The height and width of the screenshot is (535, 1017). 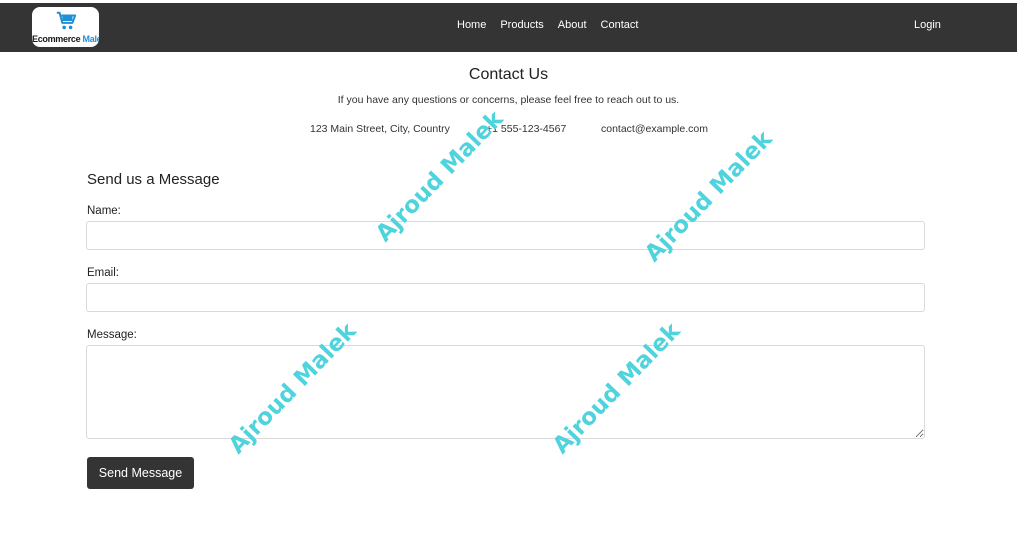 What do you see at coordinates (140, 473) in the screenshot?
I see `send-message-button: Send Message` at bounding box center [140, 473].